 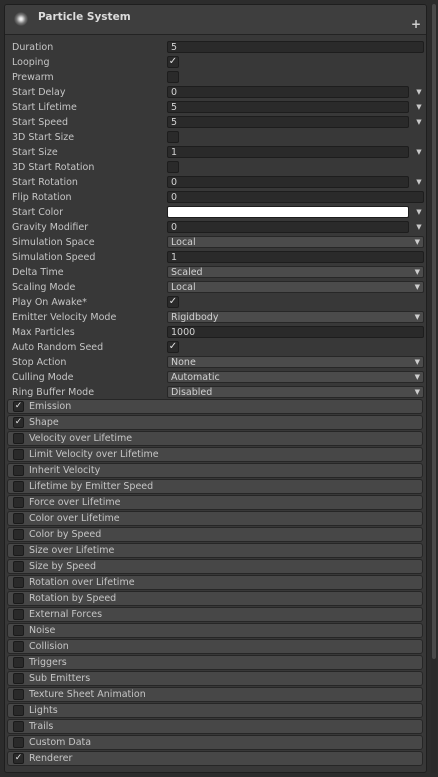 I want to click on module-size-by-speed: Size by Speed, so click(x=215, y=566).